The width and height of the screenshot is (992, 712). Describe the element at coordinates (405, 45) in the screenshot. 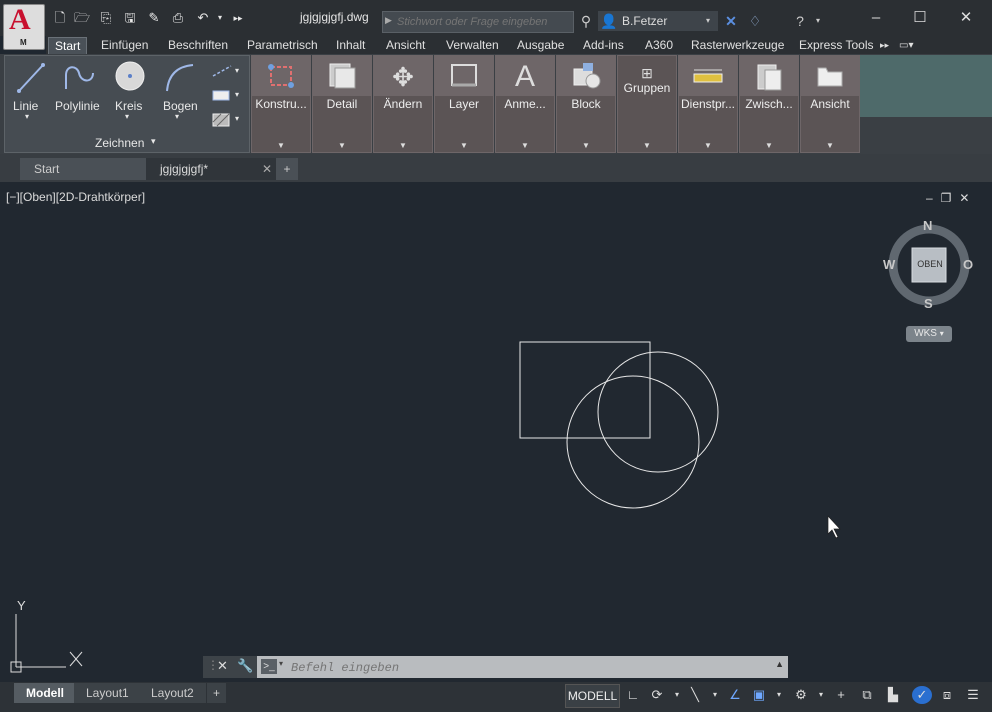

I see `tab-ansicht: Ansicht` at that location.